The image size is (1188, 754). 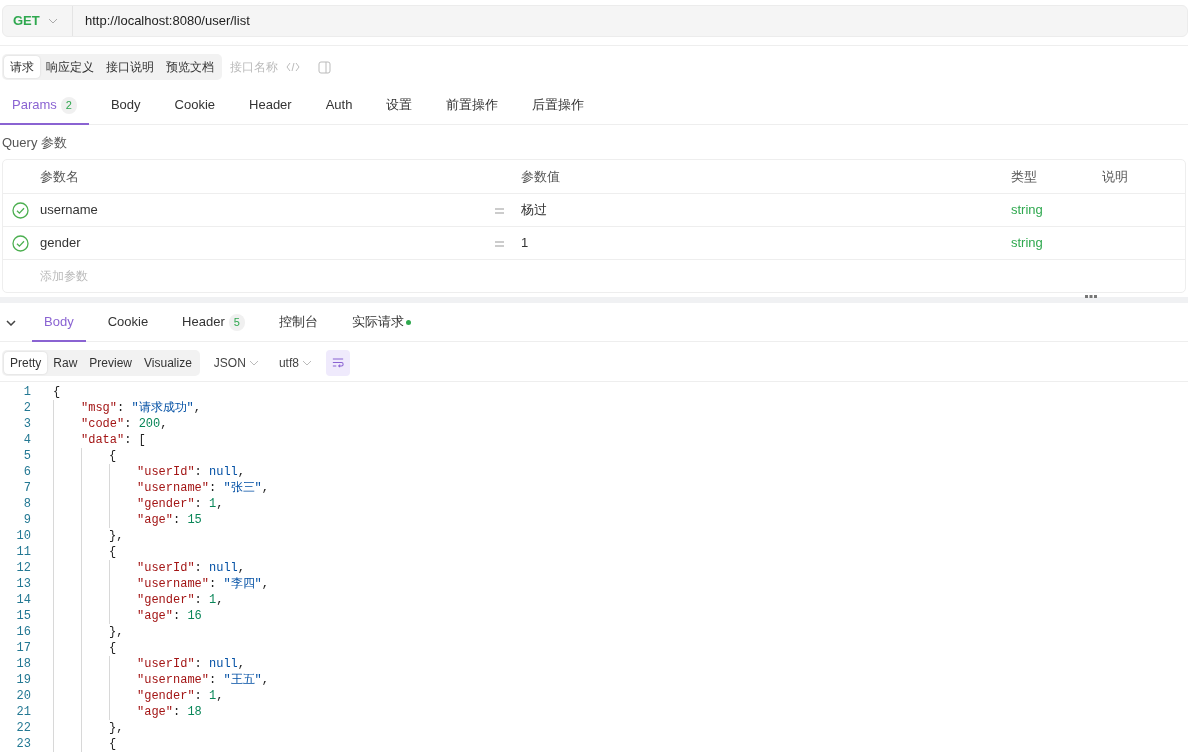 I want to click on param-name: gender, so click(x=60, y=243).